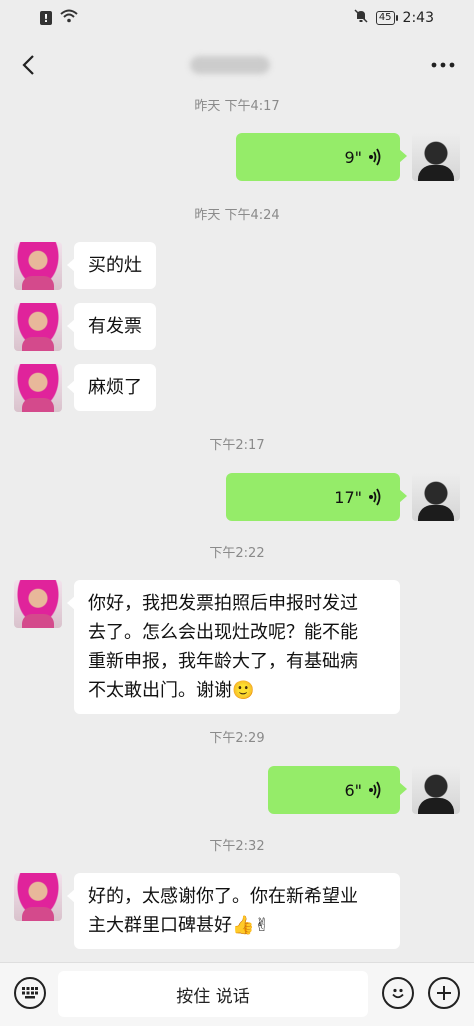  What do you see at coordinates (237, 553) in the screenshot?
I see `timestamp: 下午2:22` at bounding box center [237, 553].